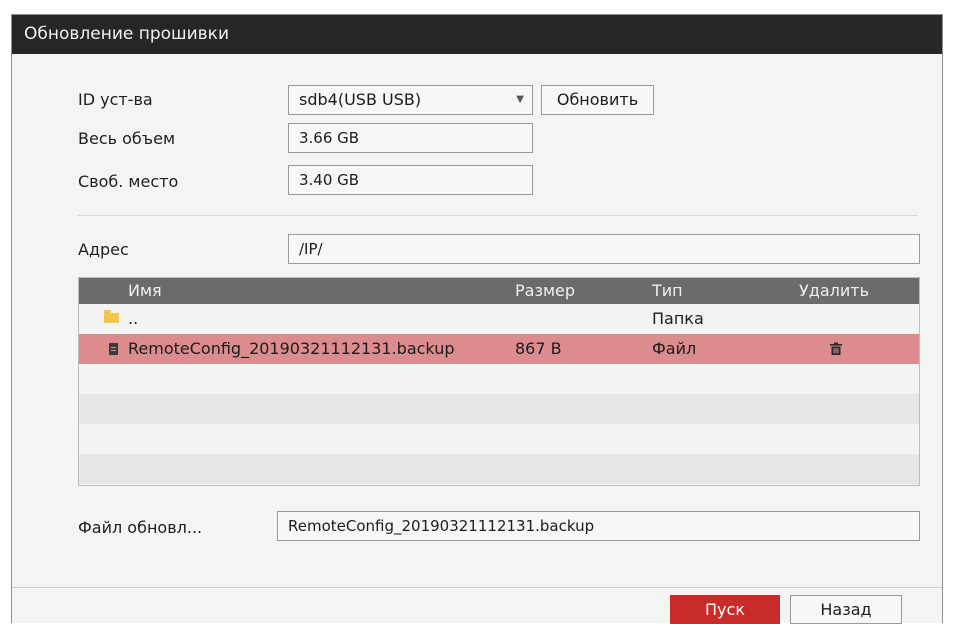 This screenshot has height=624, width=956. Describe the element at coordinates (499, 291) in the screenshot. I see `table-header: Имя Размер Тип Удалить` at that location.